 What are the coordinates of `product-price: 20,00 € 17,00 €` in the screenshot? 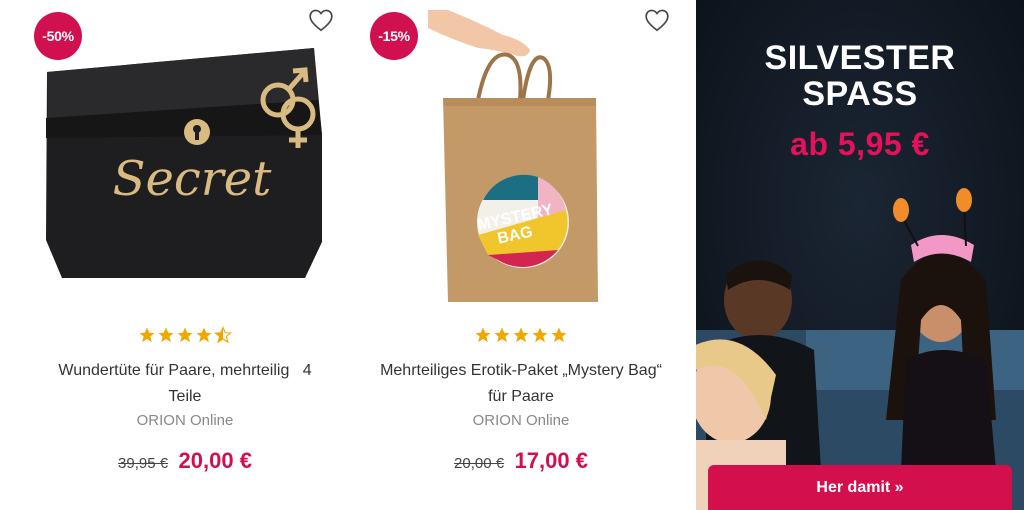 It's located at (521, 461).